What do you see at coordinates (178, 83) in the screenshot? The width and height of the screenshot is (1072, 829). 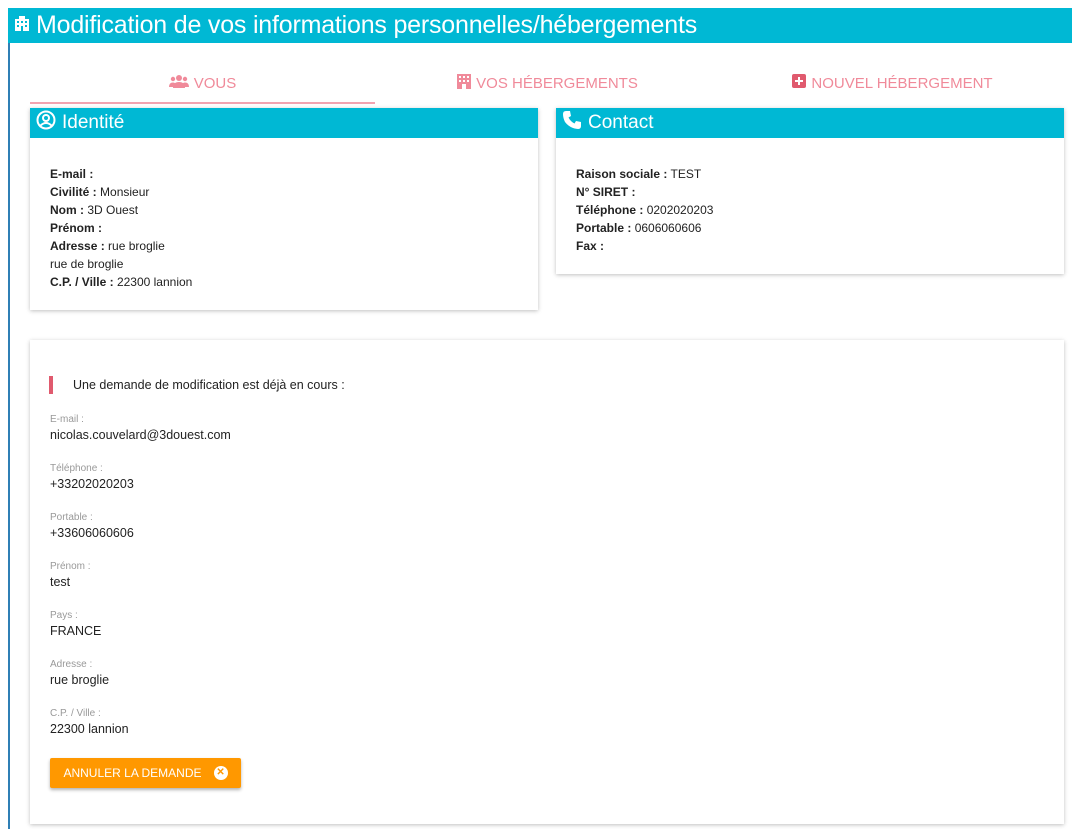 I see `users-icon` at bounding box center [178, 83].